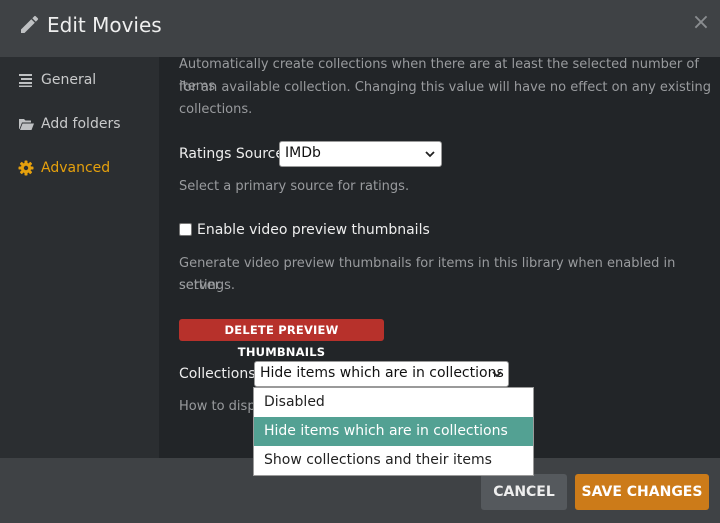 The image size is (720, 523). I want to click on dropdown-option: Hide items which are in collections, so click(393, 431).